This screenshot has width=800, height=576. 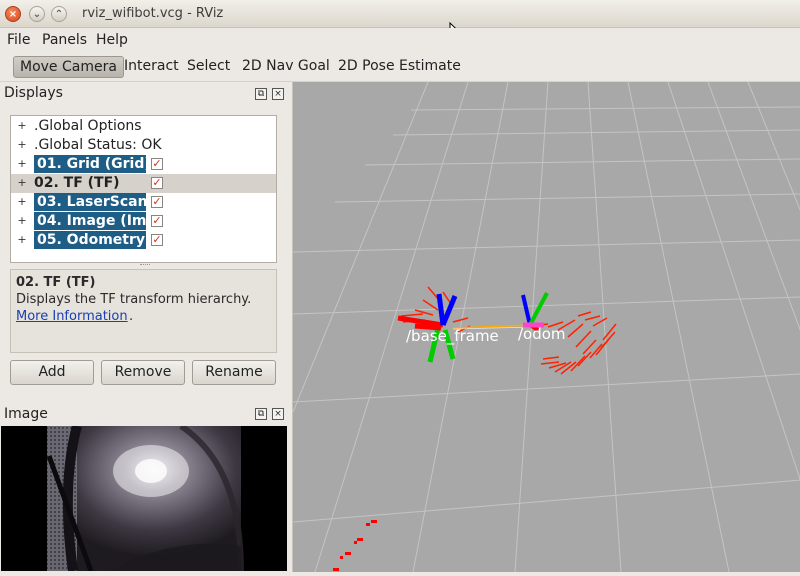 I want to click on tree-item-label: .Global Status: OK, so click(x=98, y=145).